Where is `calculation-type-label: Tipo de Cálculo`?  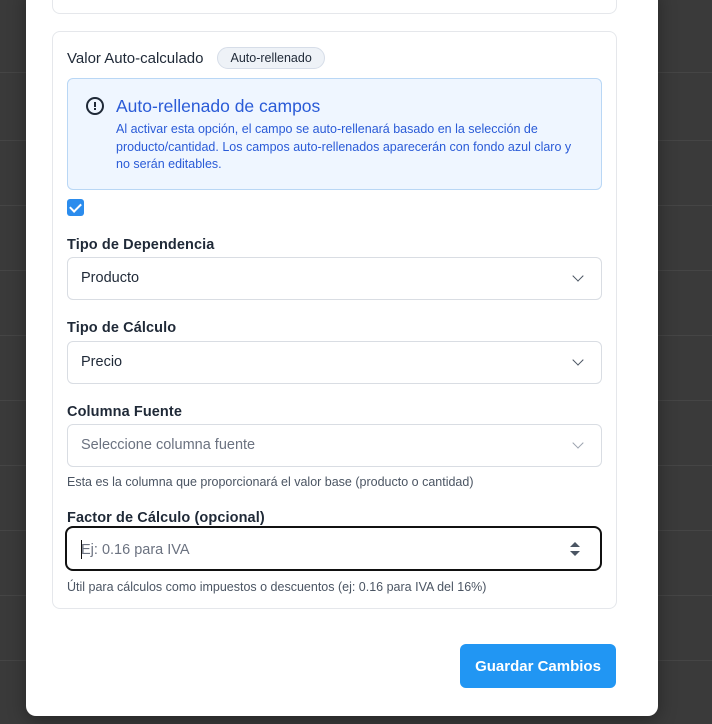 calculation-type-label: Tipo de Cálculo is located at coordinates (122, 328).